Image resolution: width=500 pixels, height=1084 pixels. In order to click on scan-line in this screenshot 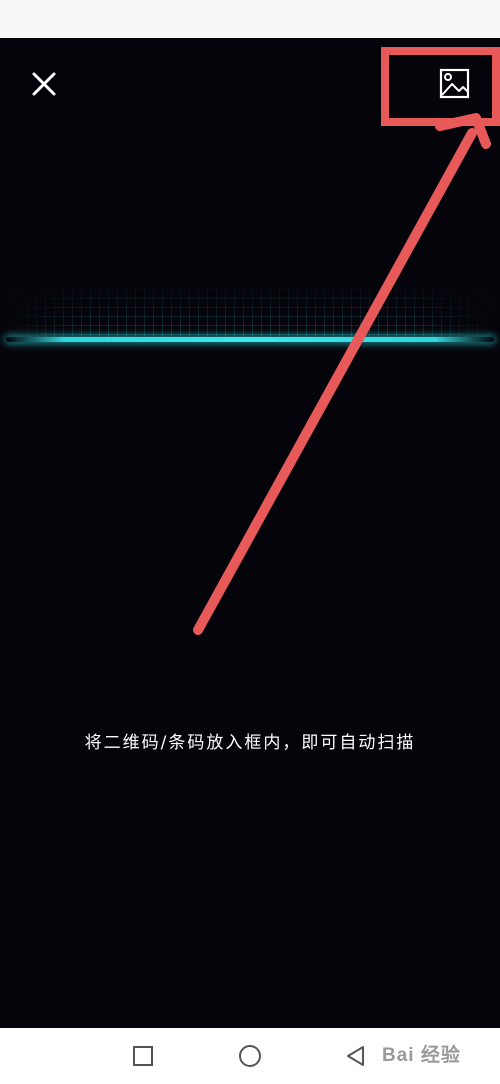, I will do `click(250, 339)`.